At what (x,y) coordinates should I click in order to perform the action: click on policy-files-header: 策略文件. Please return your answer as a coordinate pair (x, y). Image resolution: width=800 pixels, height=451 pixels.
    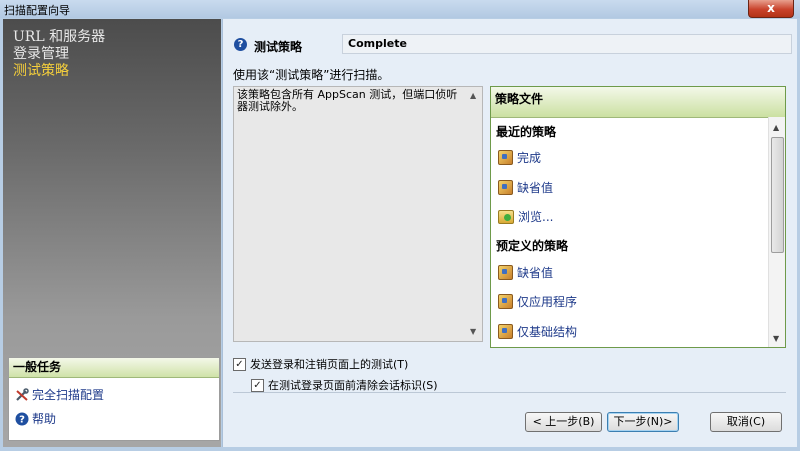
    Looking at the image, I should click on (638, 102).